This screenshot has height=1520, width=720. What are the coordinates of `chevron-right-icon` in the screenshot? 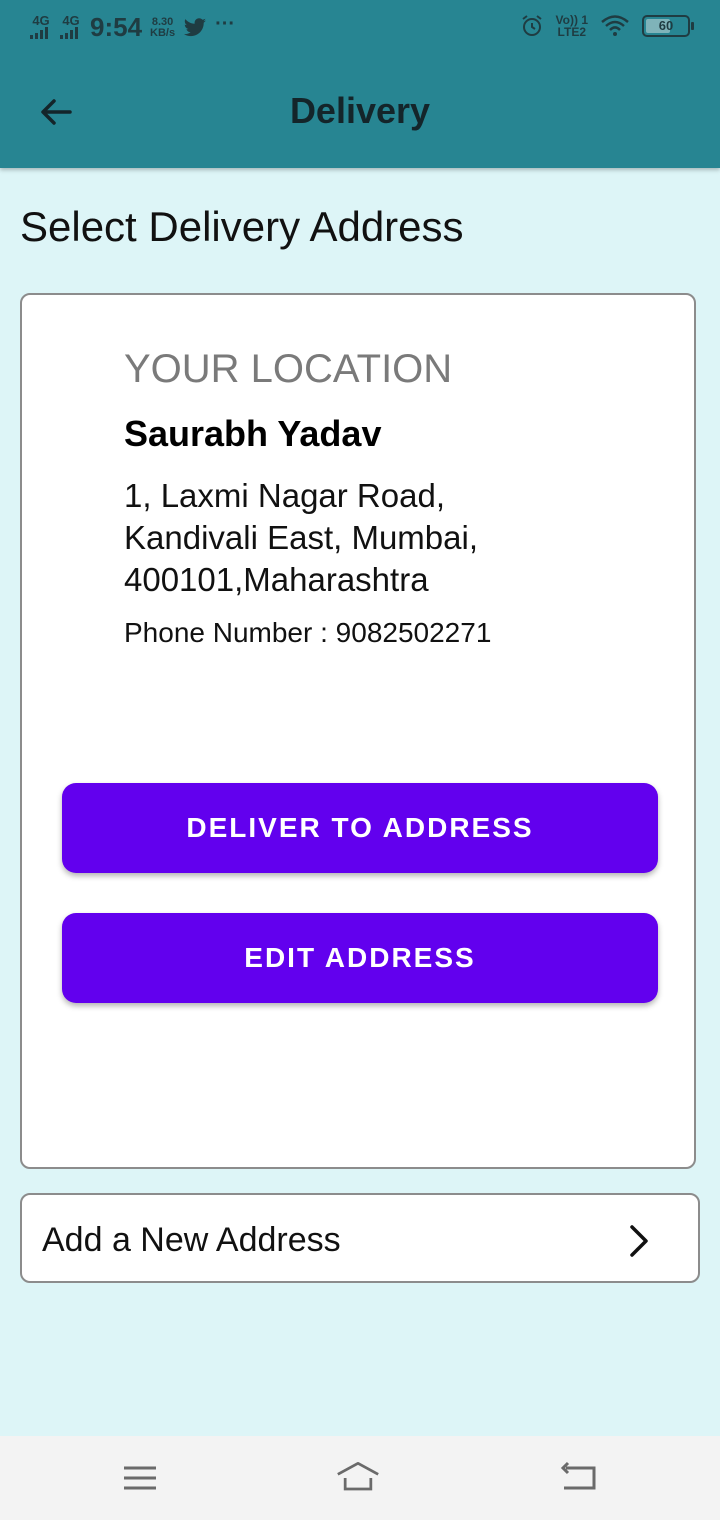 It's located at (639, 1241).